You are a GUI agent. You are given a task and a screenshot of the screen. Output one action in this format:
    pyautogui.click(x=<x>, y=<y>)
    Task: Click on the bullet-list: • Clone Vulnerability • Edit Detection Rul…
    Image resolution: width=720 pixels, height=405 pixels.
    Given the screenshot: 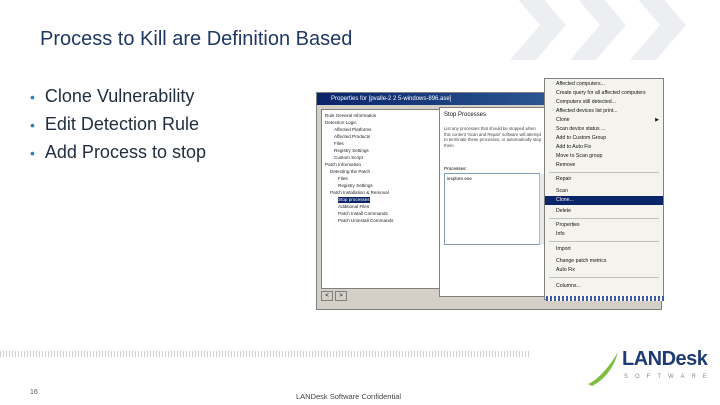 What is the action you would take?
    pyautogui.click(x=118, y=124)
    